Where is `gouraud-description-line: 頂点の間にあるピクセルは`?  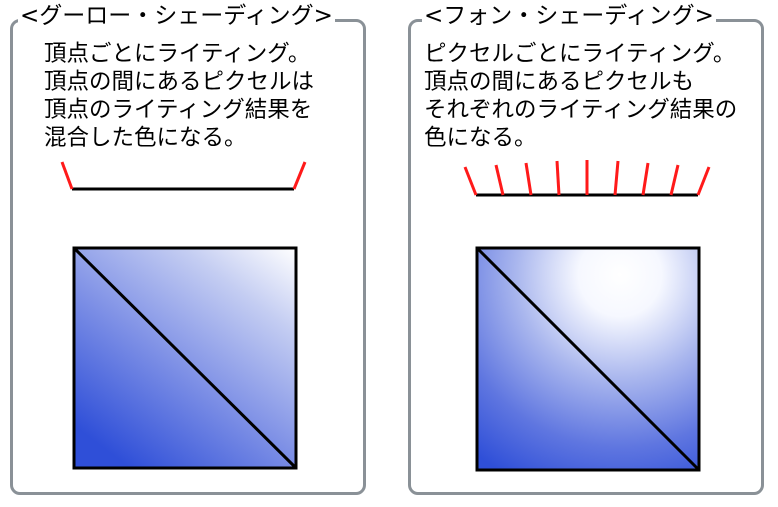 gouraud-description-line: 頂点の間にあるピクセルは is located at coordinates (179, 82).